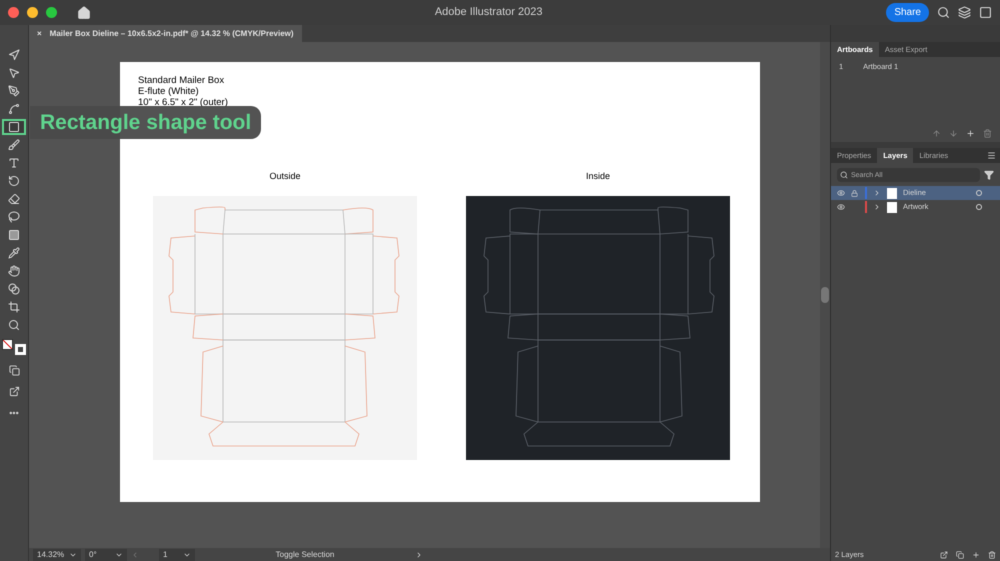 Image resolution: width=1000 pixels, height=561 pixels. Describe the element at coordinates (51, 12) in the screenshot. I see `maximize-window-button` at that location.